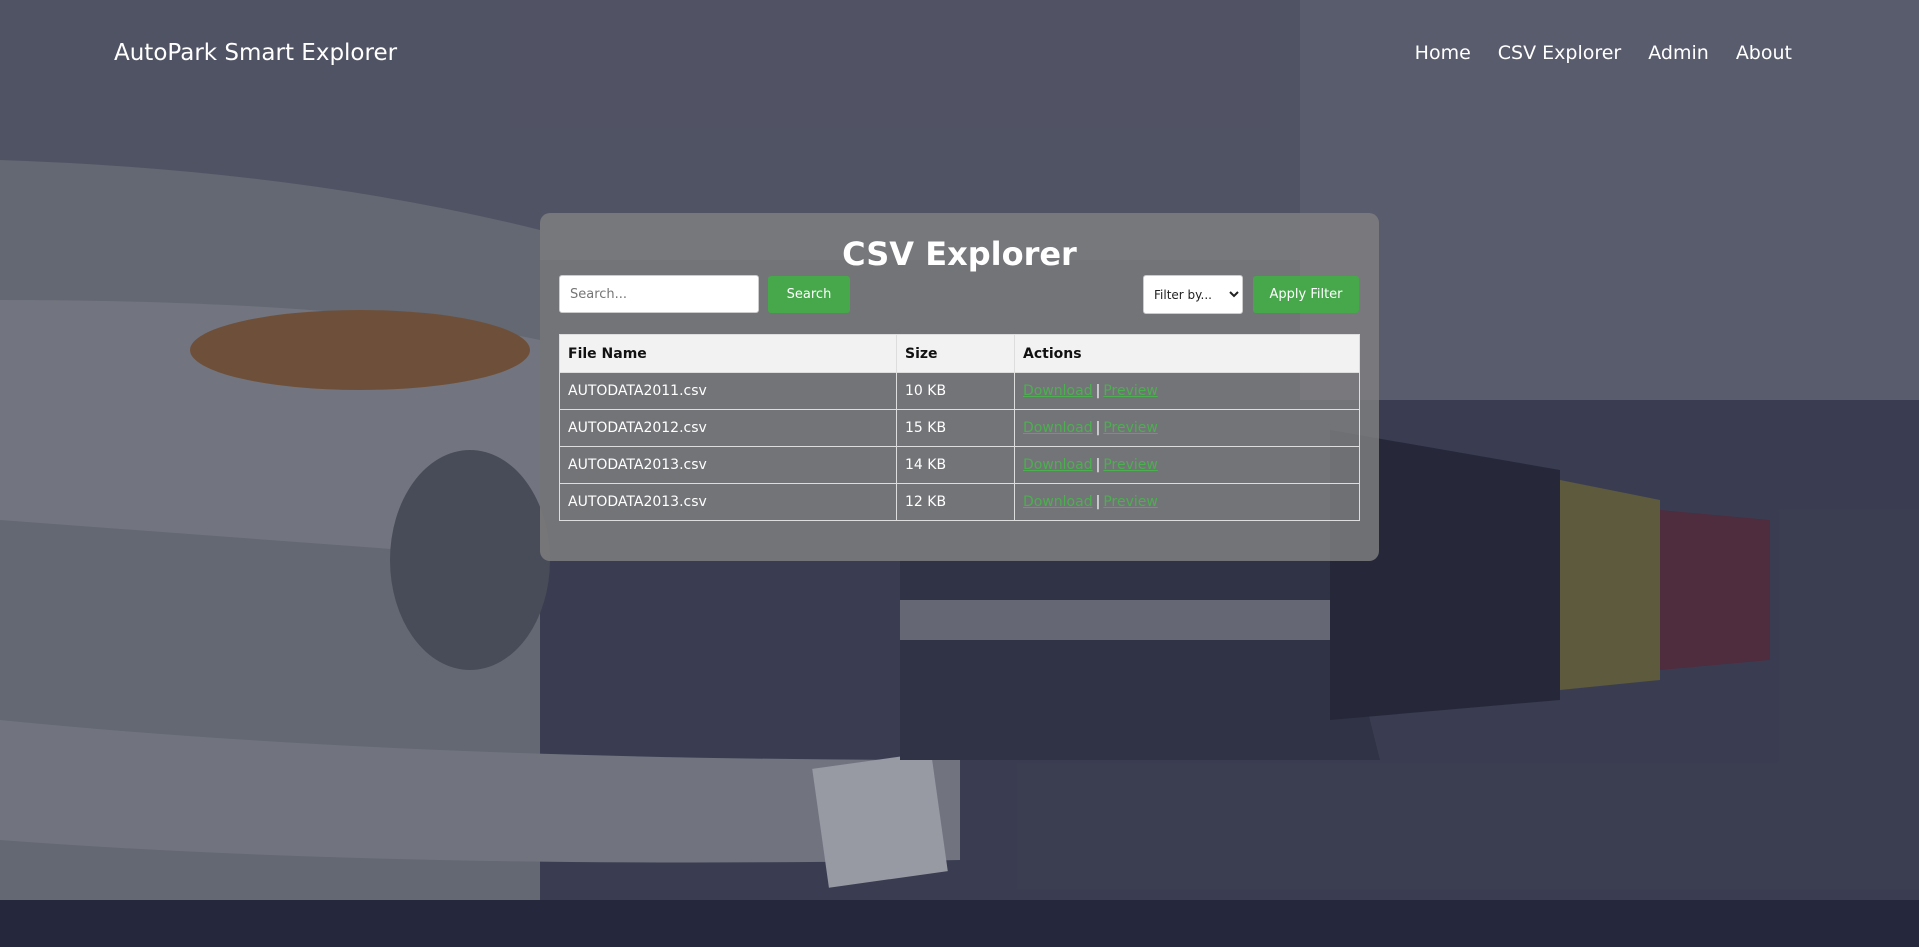 This screenshot has height=947, width=1919. What do you see at coordinates (728, 353) in the screenshot?
I see `column-header-file-name: File Name` at bounding box center [728, 353].